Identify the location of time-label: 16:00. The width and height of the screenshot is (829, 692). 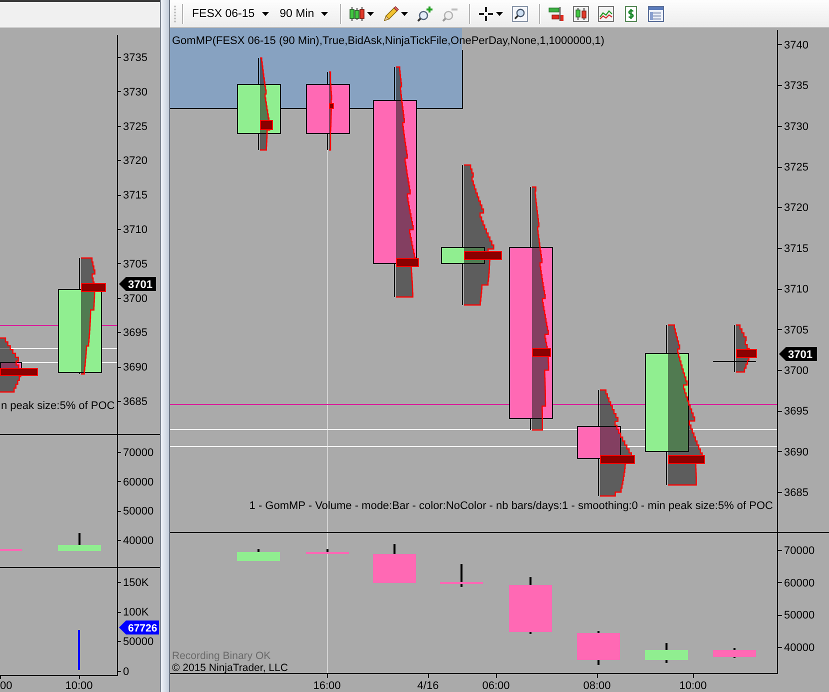
(327, 686).